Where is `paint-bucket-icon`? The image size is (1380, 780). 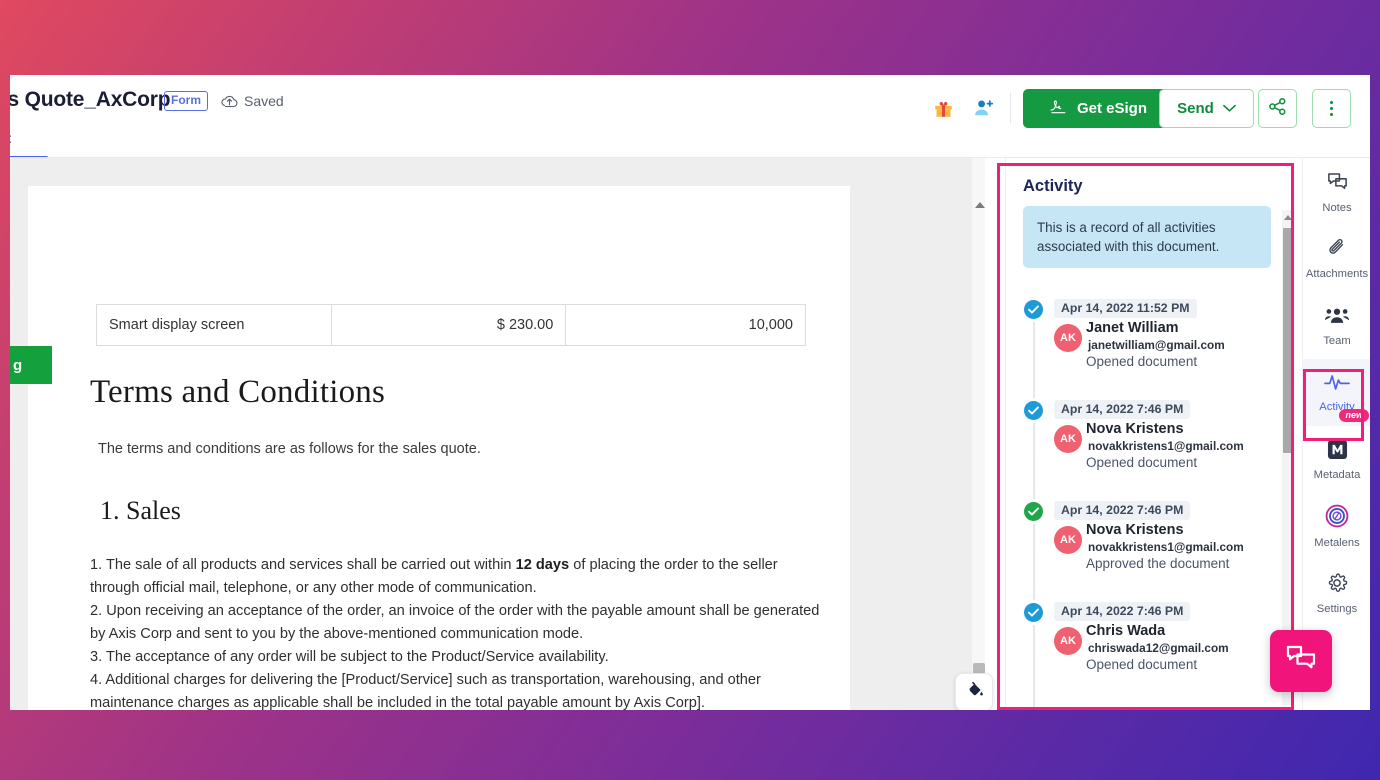
paint-bucket-icon is located at coordinates (974, 692).